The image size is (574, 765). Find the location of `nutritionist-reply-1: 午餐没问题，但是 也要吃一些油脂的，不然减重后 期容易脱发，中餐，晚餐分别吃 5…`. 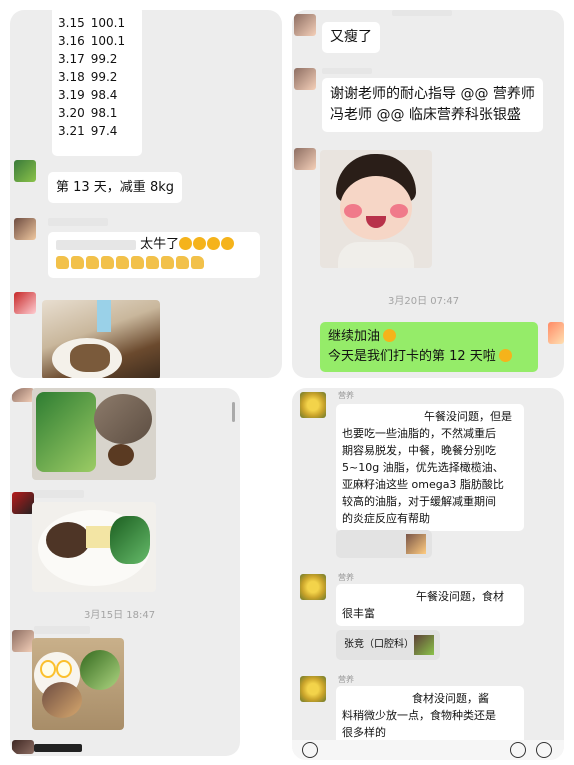

nutritionist-reply-1: 午餐没问题，但是 也要吃一些油脂的，不然减重后 期容易脱发，中餐，晚餐分别吃 5… is located at coordinates (430, 467).